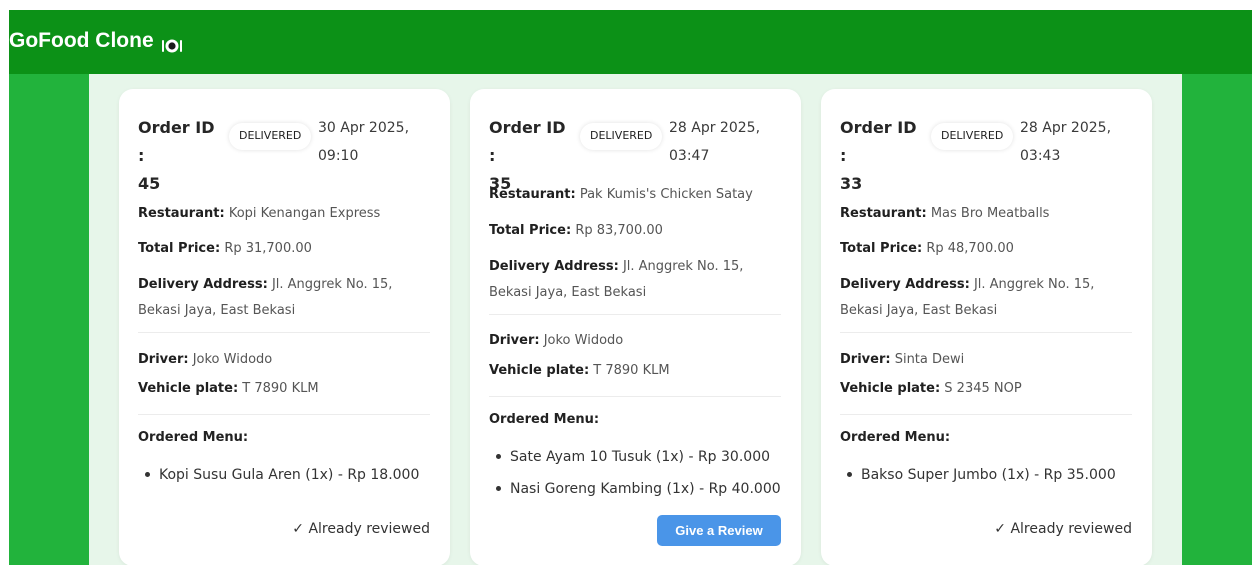 The width and height of the screenshot is (1252, 565). What do you see at coordinates (364, 142) in the screenshot?
I see `order-date: 30 Apr 2025, 09:10` at bounding box center [364, 142].